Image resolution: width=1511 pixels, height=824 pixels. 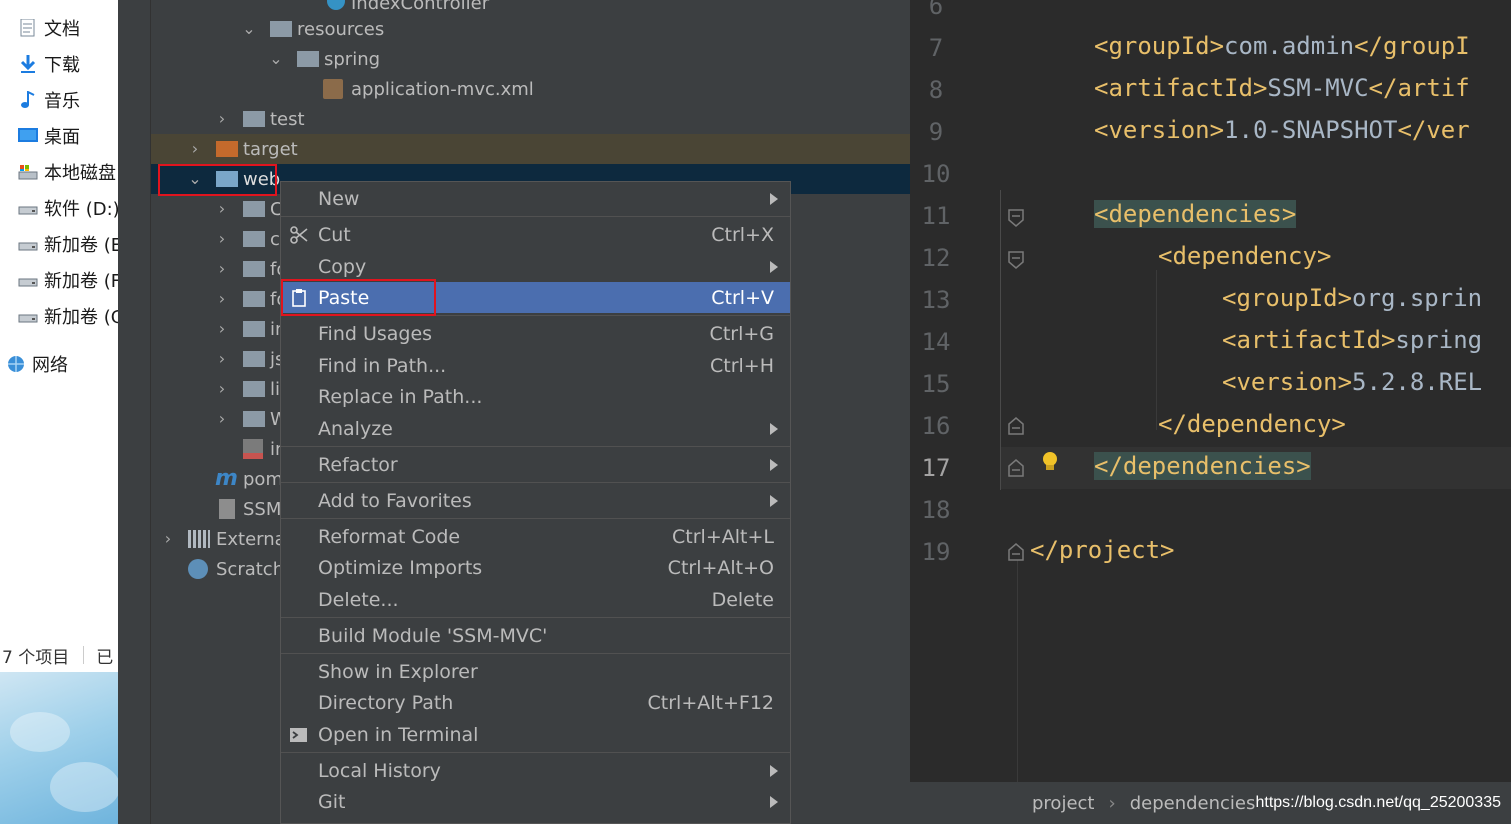 What do you see at coordinates (334, 234) in the screenshot?
I see `menu-item-label: Cut` at bounding box center [334, 234].